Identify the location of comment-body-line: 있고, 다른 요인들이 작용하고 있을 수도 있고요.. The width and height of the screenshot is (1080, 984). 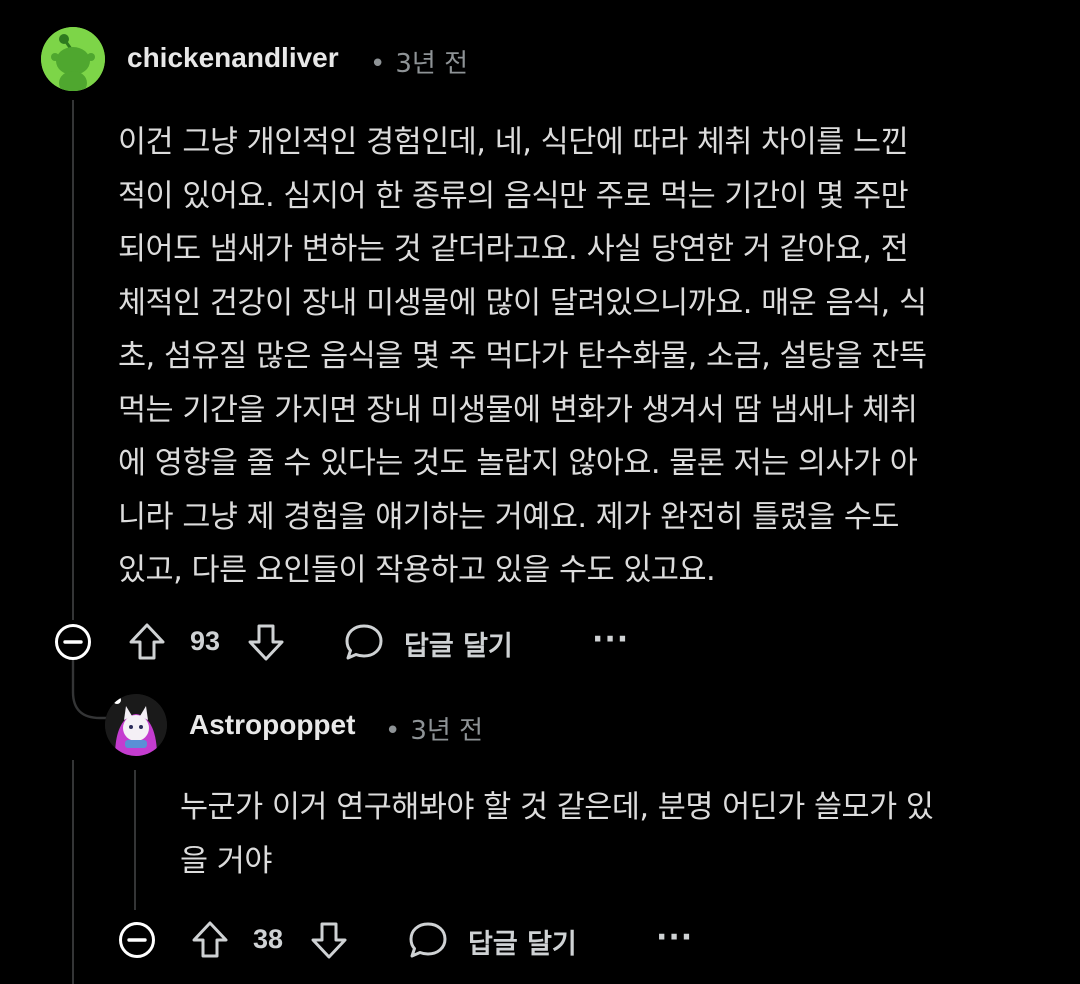
(417, 570).